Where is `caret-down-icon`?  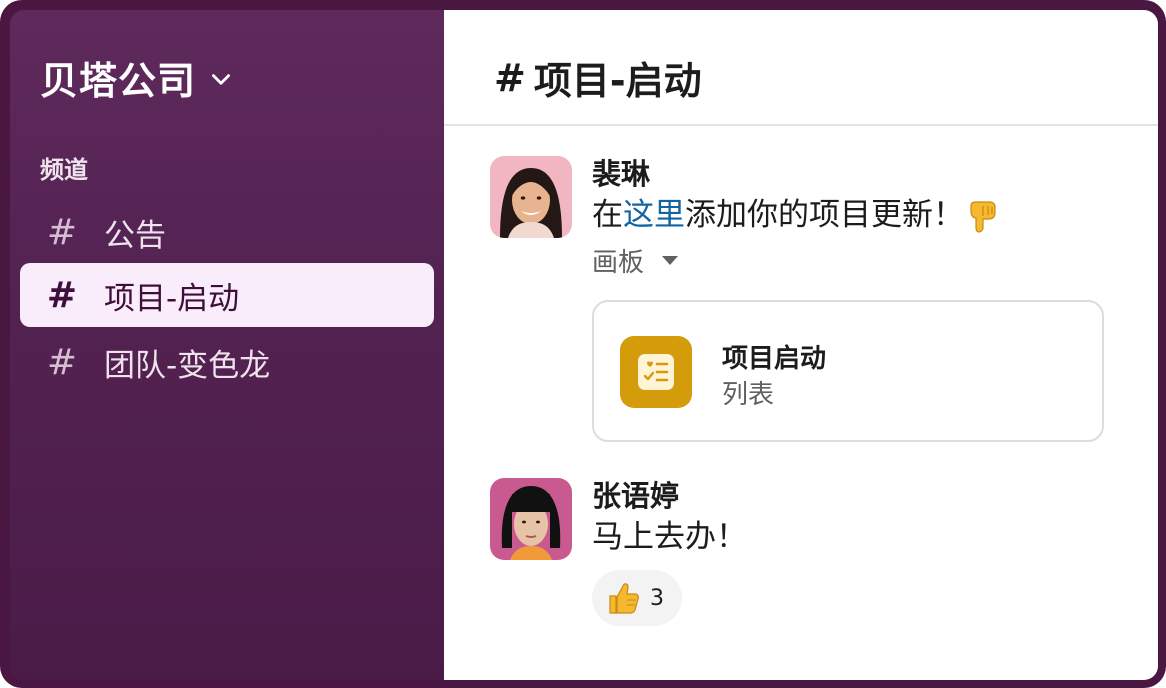
caret-down-icon is located at coordinates (670, 260).